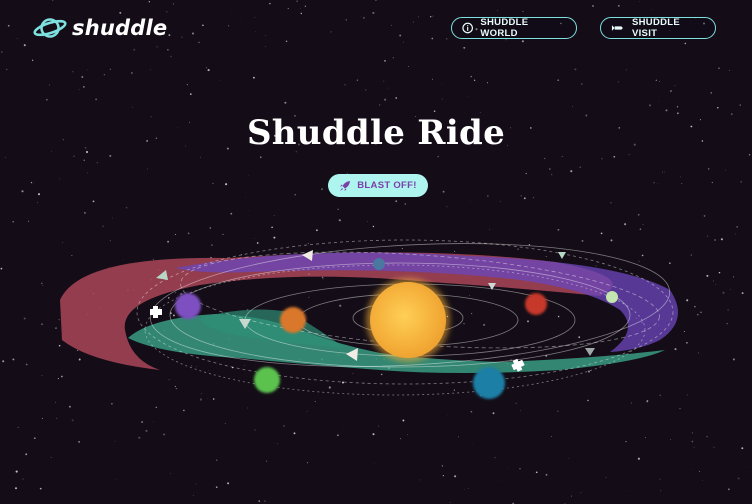 Image resolution: width=752 pixels, height=504 pixels. I want to click on orange-planet, so click(293, 320).